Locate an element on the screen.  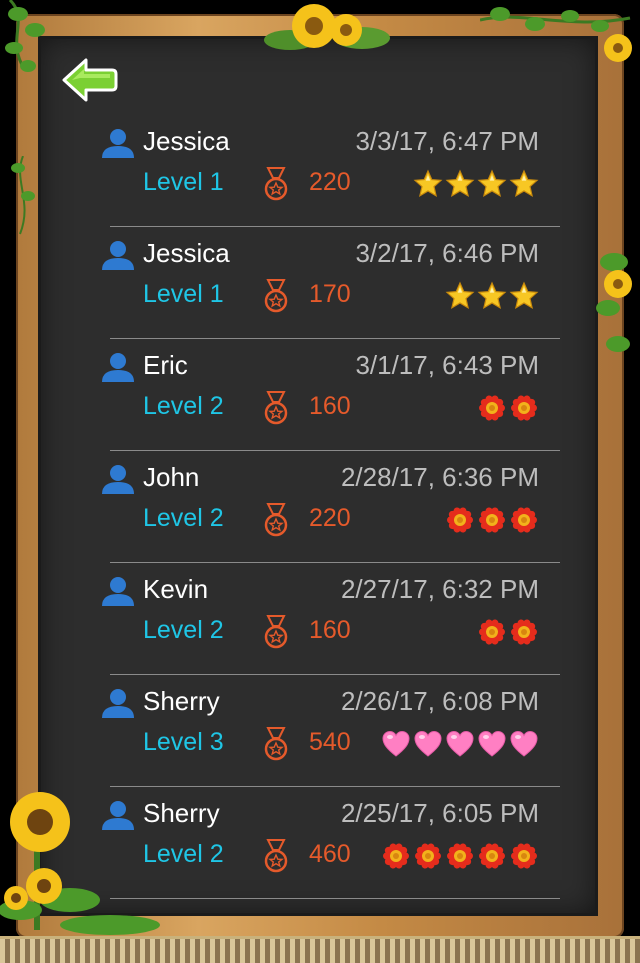
entry-details: Level 1 170 is located at coordinates (320, 296).